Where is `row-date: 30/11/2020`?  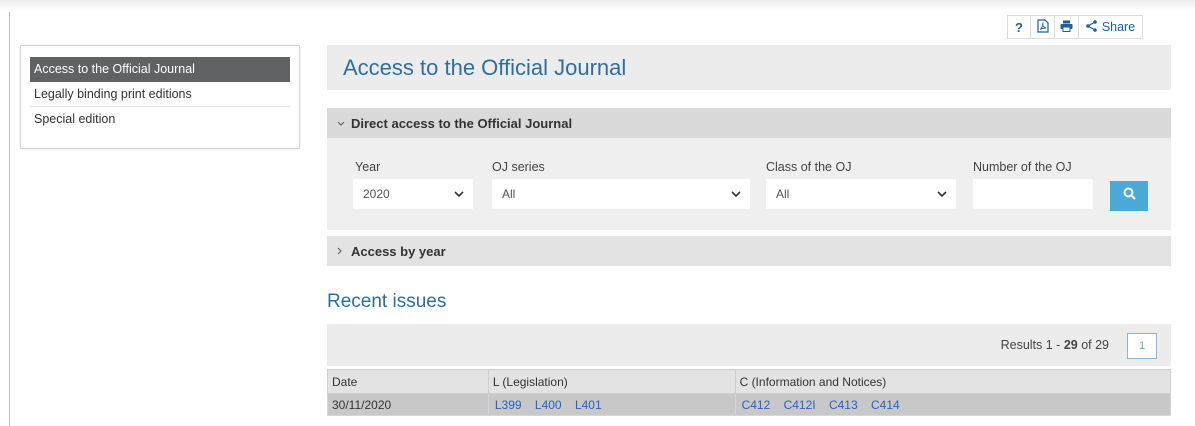
row-date: 30/11/2020 is located at coordinates (408, 404).